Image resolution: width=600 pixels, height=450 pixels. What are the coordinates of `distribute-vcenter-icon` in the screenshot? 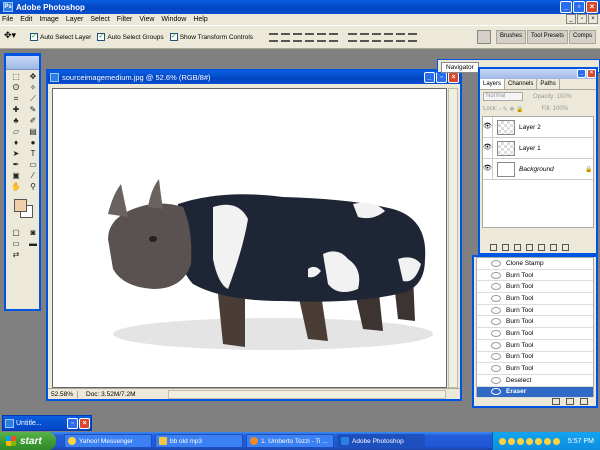 It's located at (365, 37).